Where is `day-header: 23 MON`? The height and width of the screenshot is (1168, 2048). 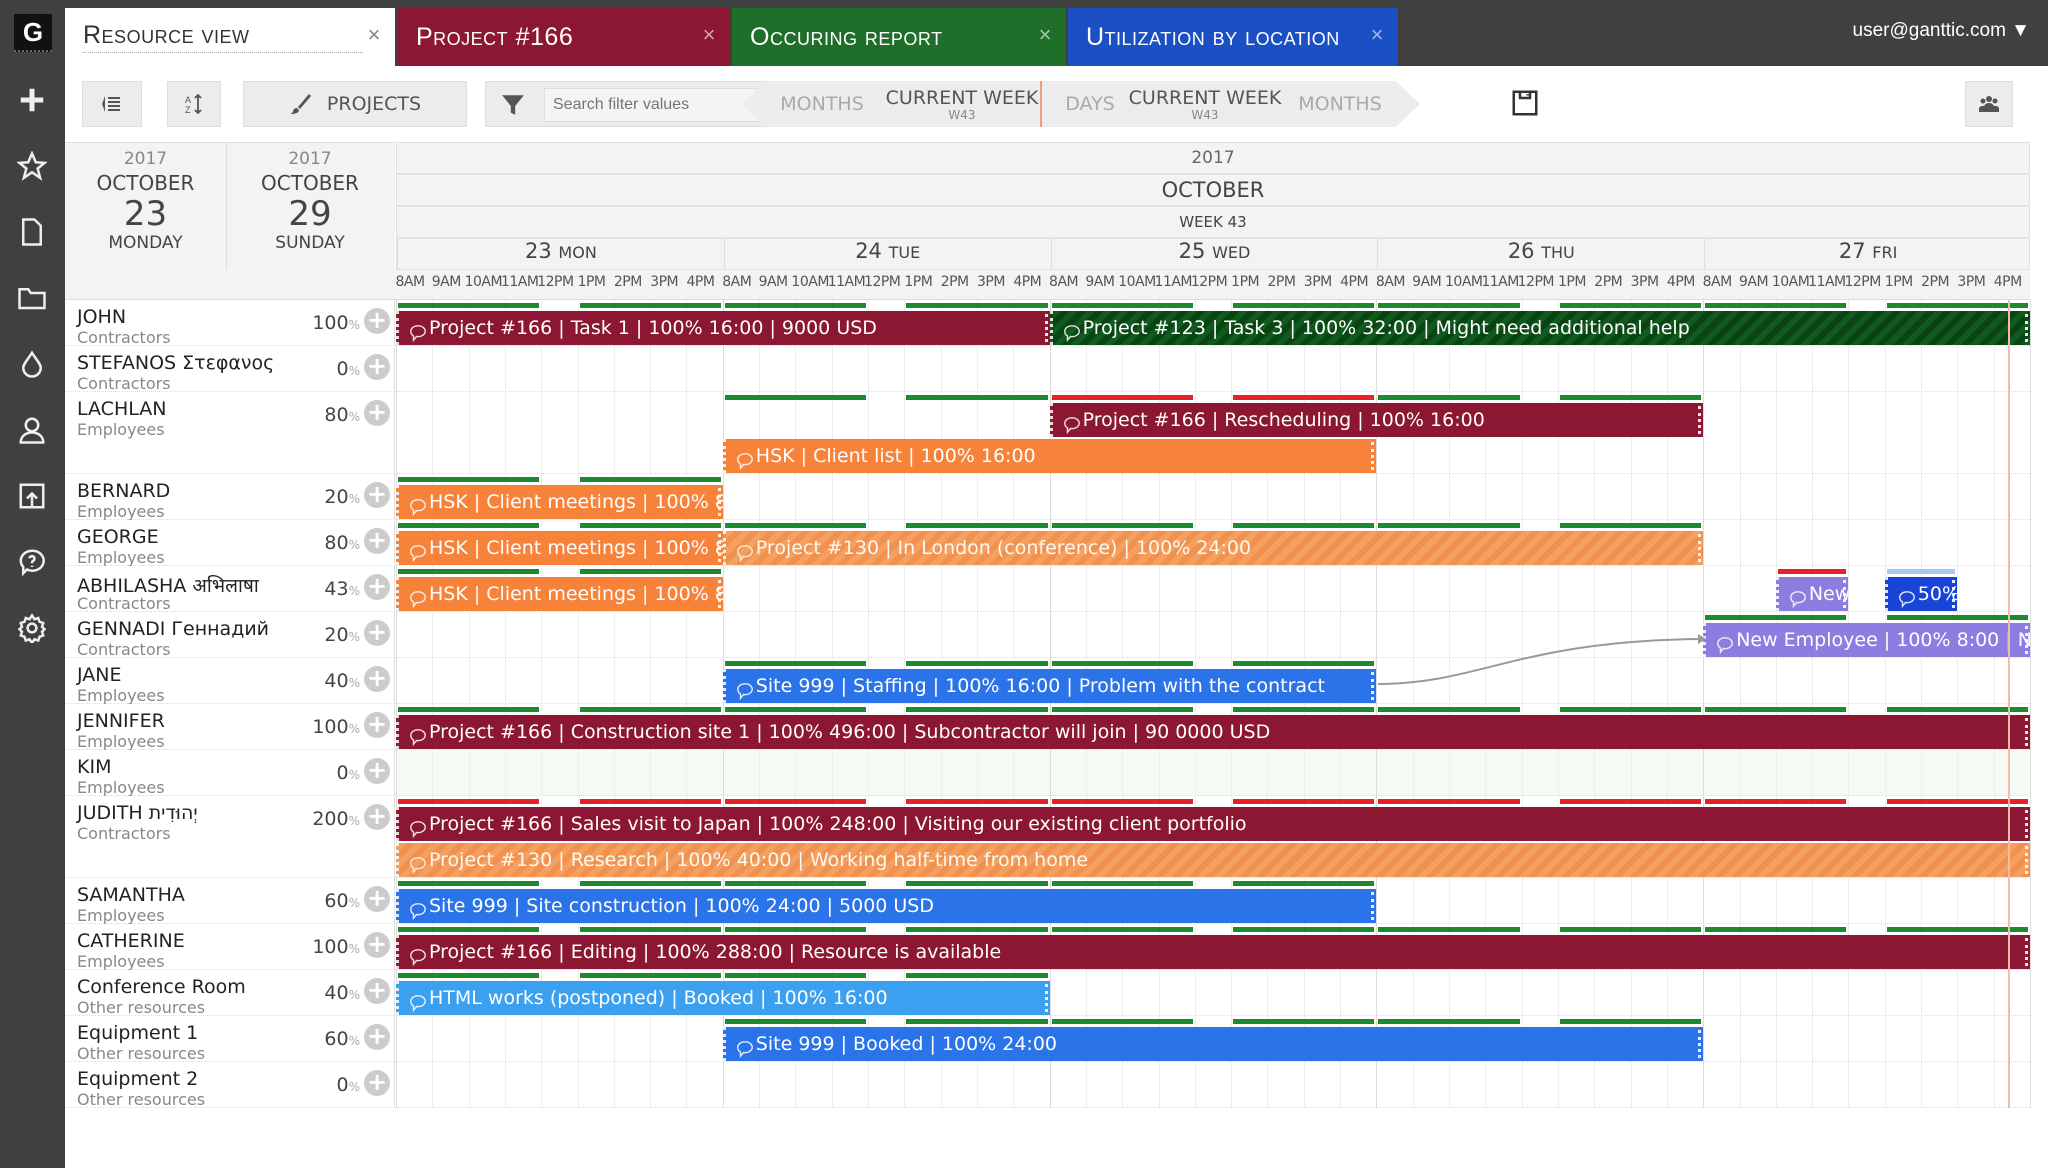
day-header: 23 MON is located at coordinates (560, 254).